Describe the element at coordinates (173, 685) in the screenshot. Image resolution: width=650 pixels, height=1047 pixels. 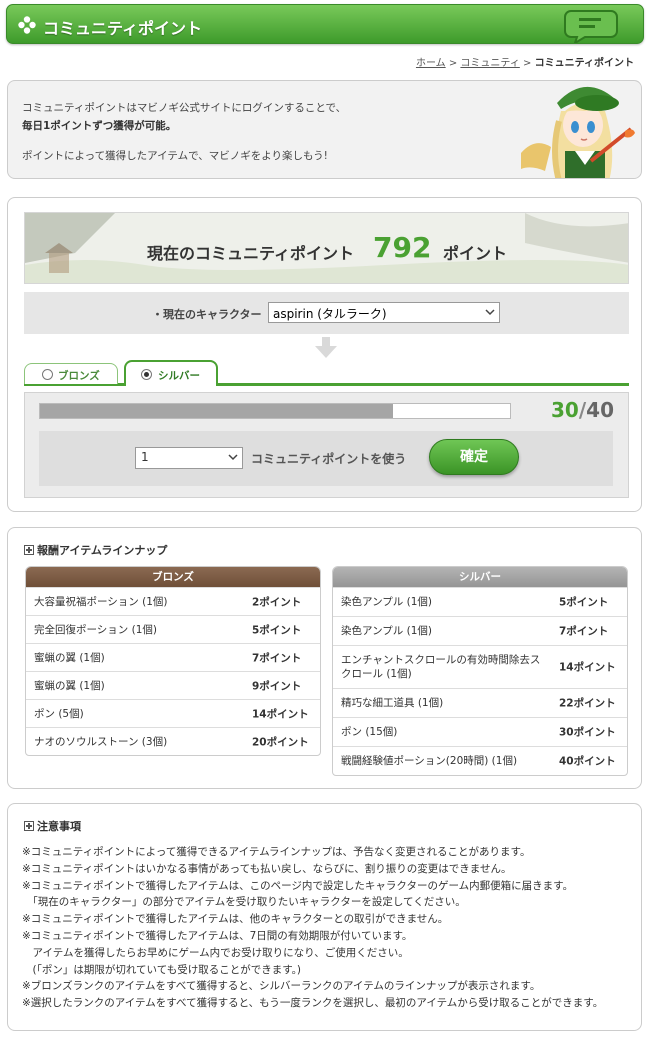
I see `reward-row: 蜜蝋の翼 (1個) 9ポイント` at that location.